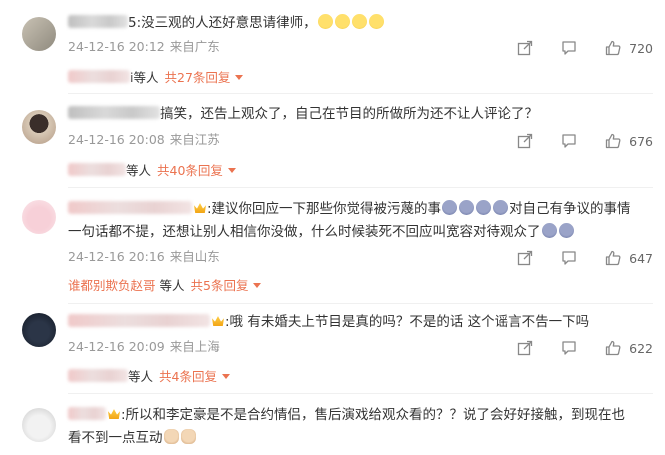 The height and width of the screenshot is (455, 665). What do you see at coordinates (116, 346) in the screenshot?
I see `timestamp: 24-12-16 20:09` at bounding box center [116, 346].